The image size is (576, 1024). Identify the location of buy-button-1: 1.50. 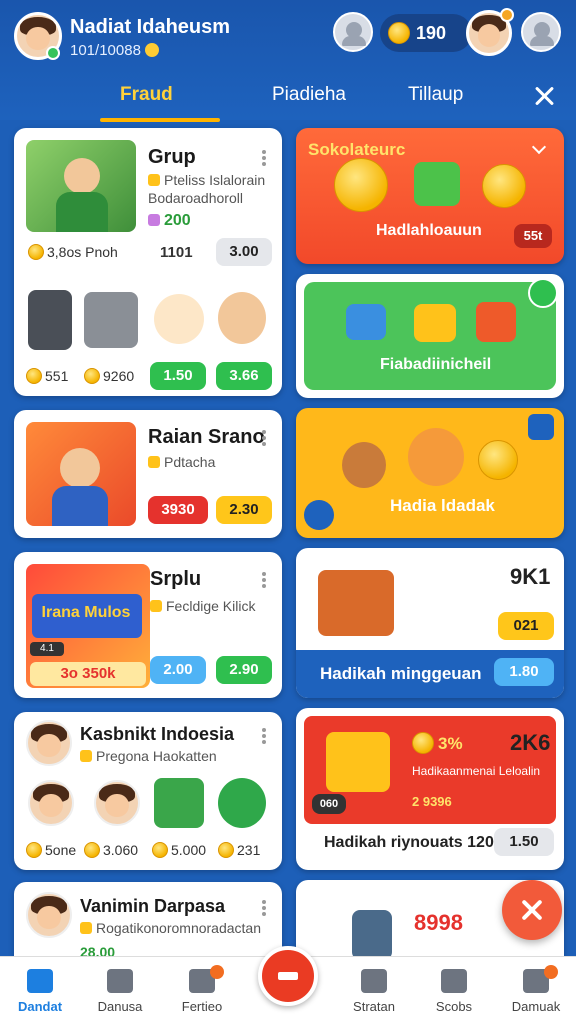
(178, 376).